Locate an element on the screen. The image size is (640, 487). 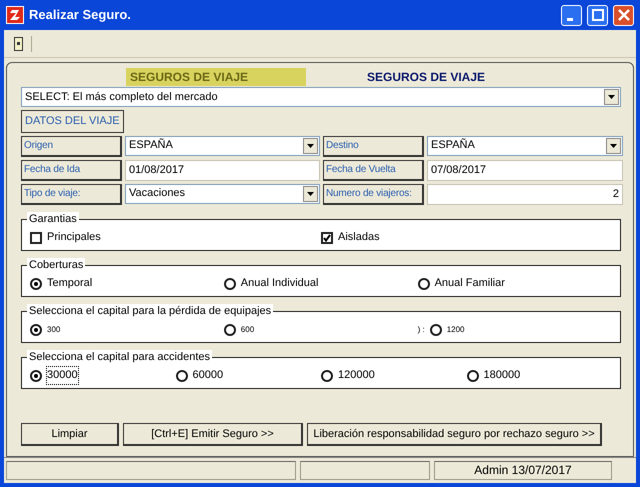
status-text: Admin 13/07/2017 is located at coordinates (523, 470).